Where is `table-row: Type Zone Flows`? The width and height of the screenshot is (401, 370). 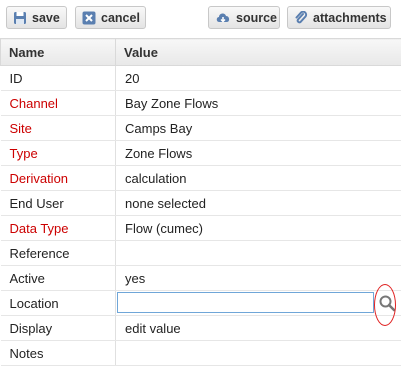 table-row: Type Zone Flows is located at coordinates (200, 153).